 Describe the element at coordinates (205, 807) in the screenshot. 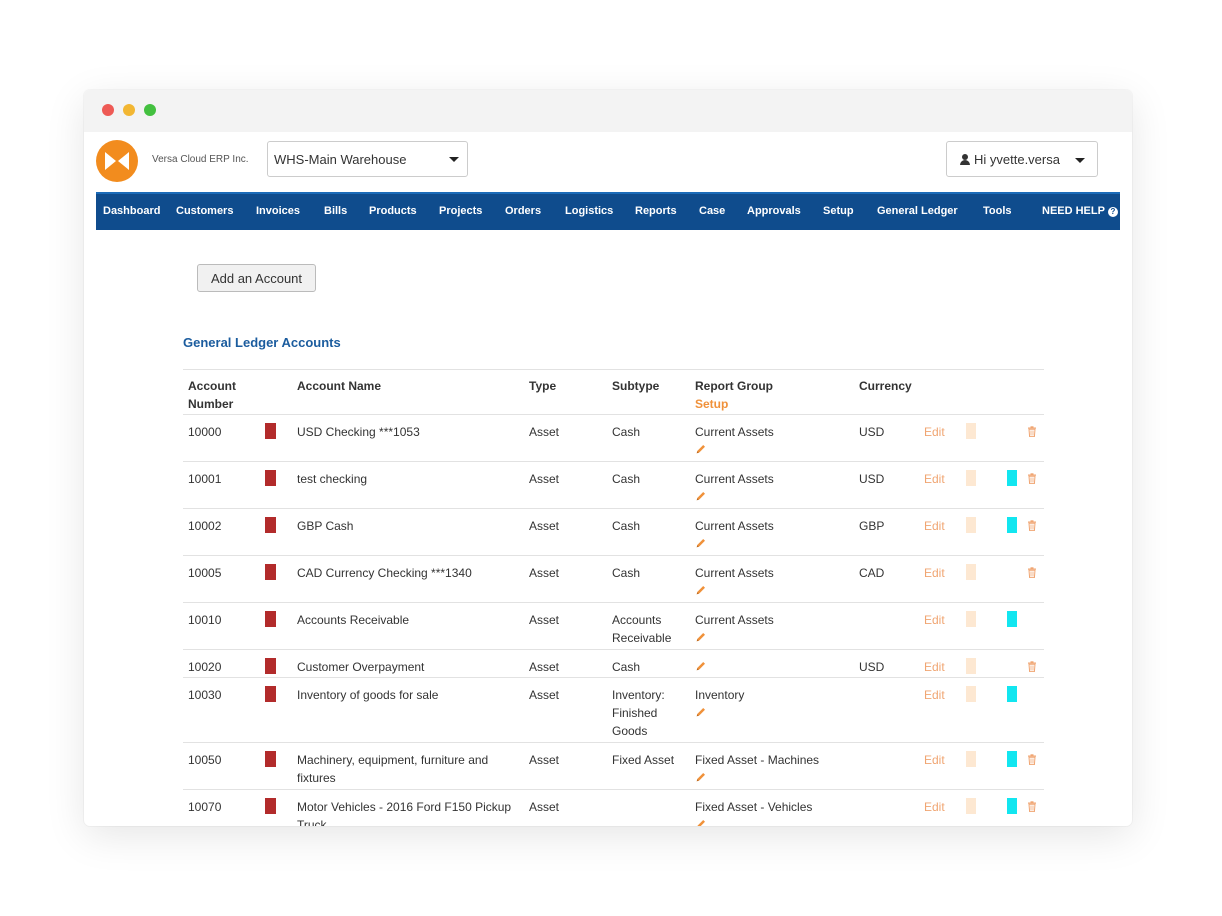

I see `row-account-number: 10070` at that location.